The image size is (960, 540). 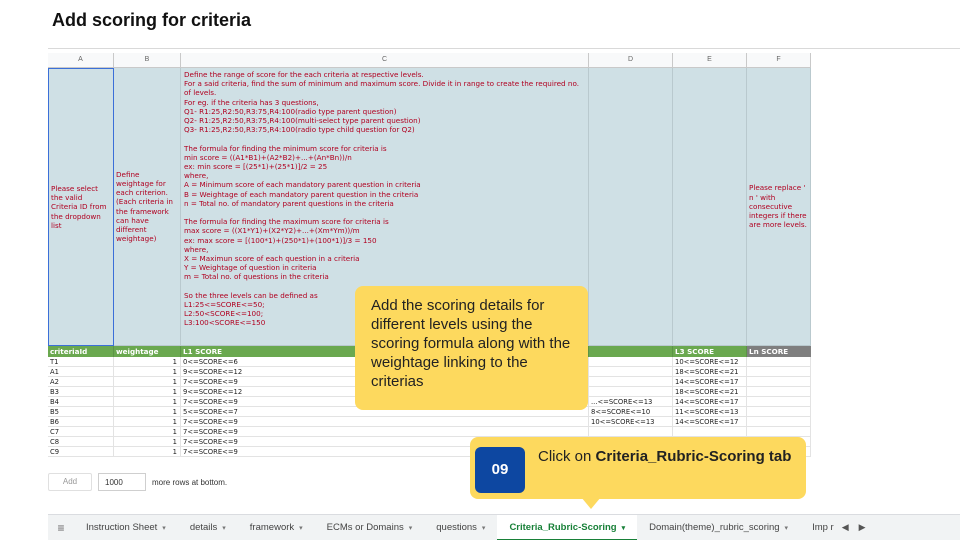 I want to click on tab-imp: Imp r, so click(x=819, y=527).